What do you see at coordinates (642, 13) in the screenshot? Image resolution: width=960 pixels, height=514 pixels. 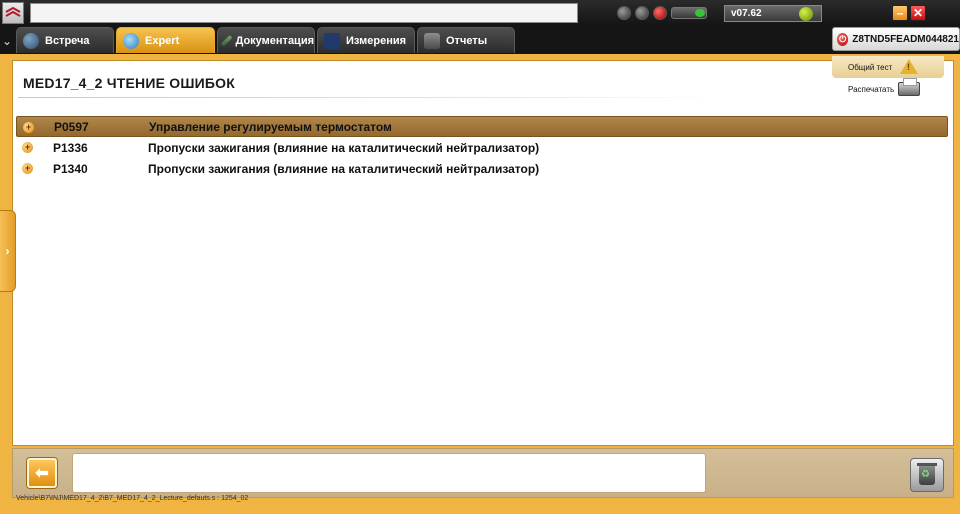 I see `user-icon` at bounding box center [642, 13].